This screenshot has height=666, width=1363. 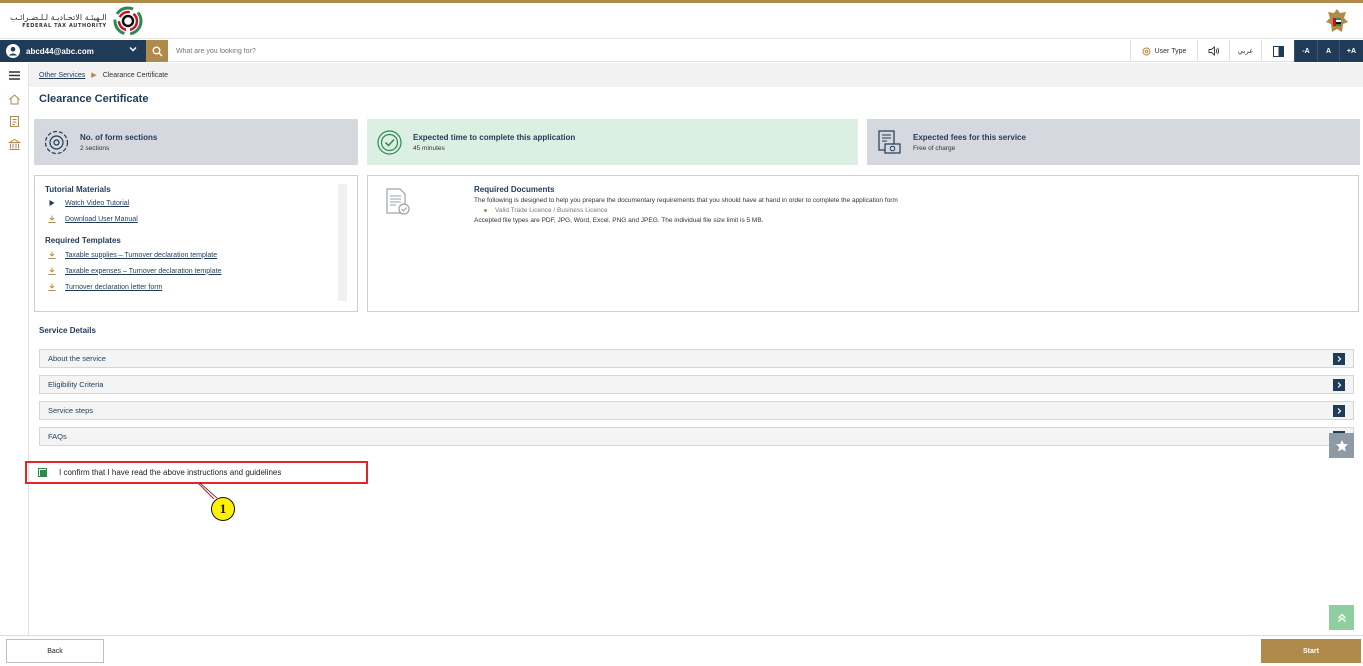 I want to click on confirm-checkbox, so click(x=42, y=472).